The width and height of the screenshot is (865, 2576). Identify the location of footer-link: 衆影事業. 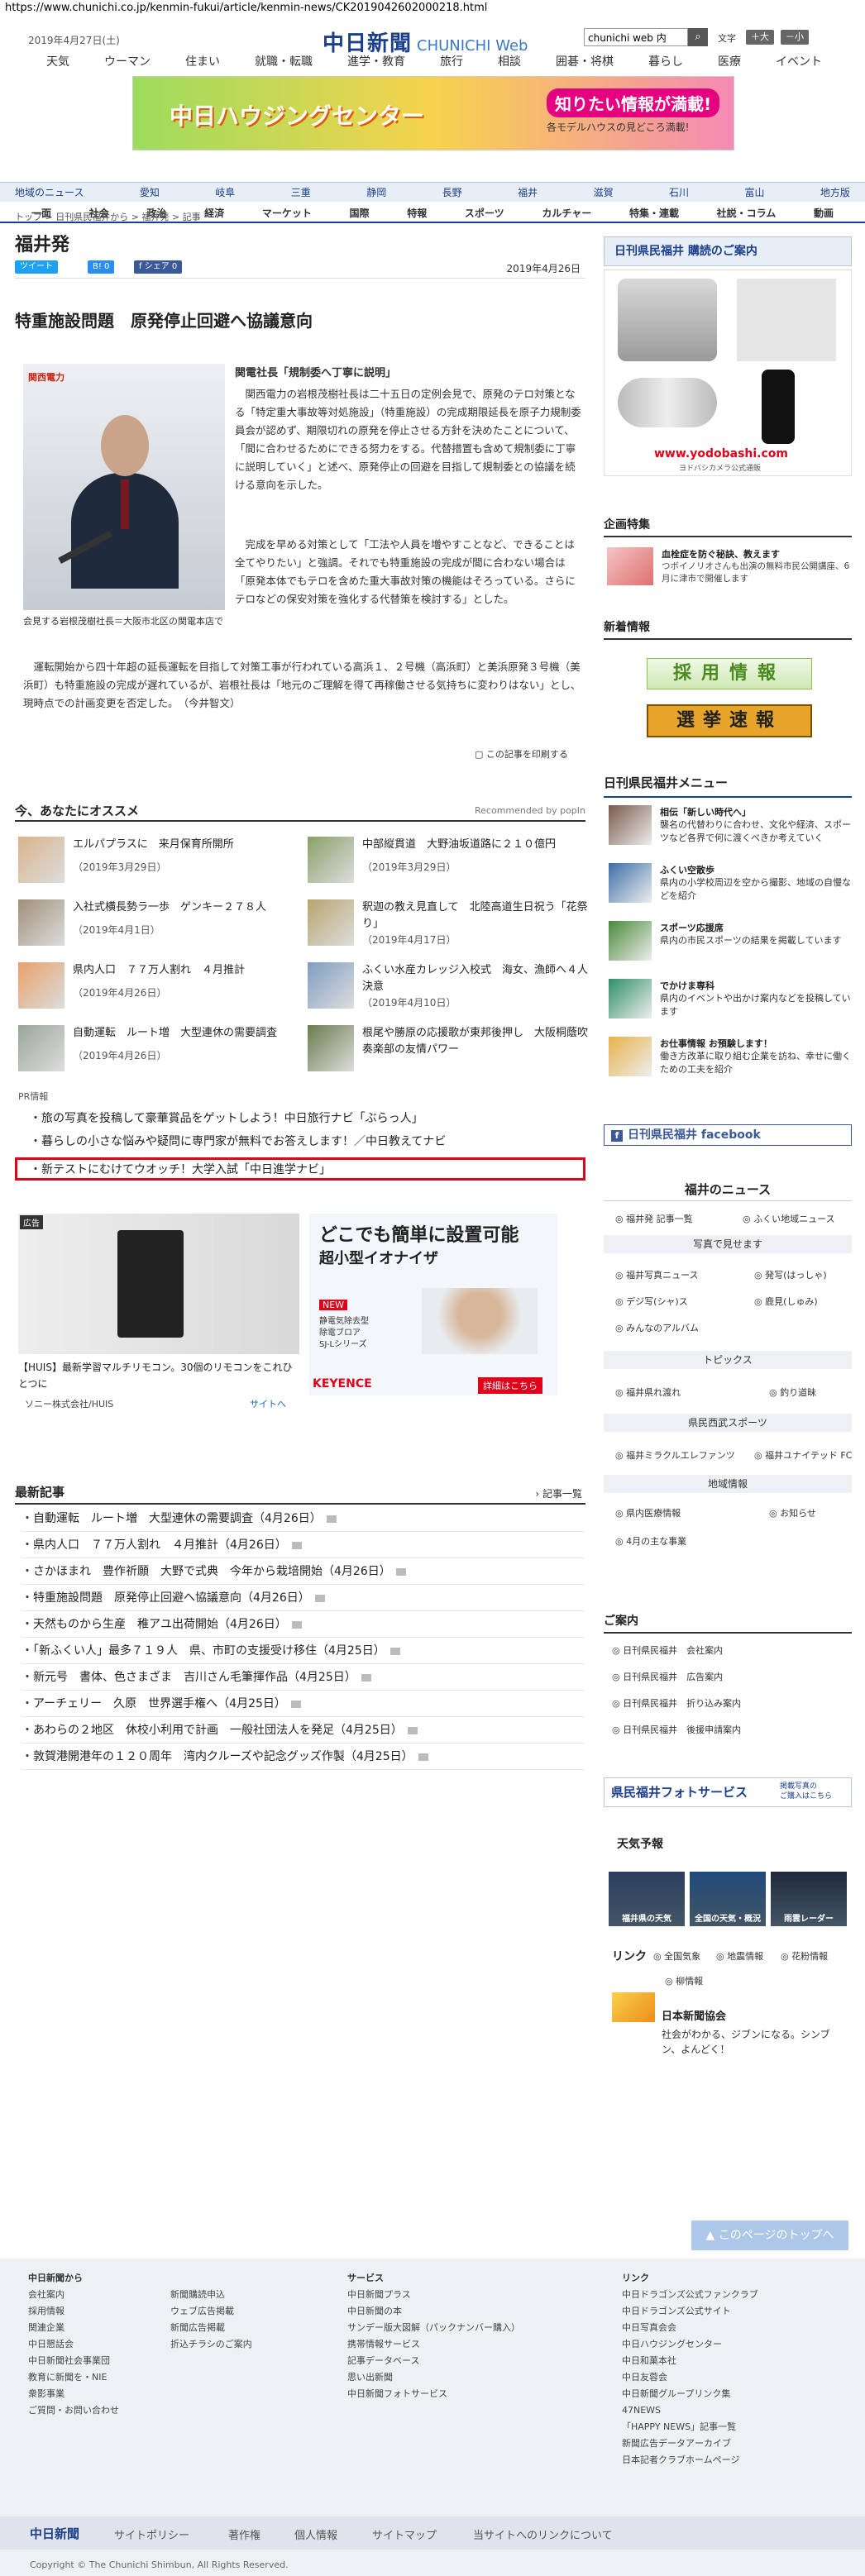
(73, 2394).